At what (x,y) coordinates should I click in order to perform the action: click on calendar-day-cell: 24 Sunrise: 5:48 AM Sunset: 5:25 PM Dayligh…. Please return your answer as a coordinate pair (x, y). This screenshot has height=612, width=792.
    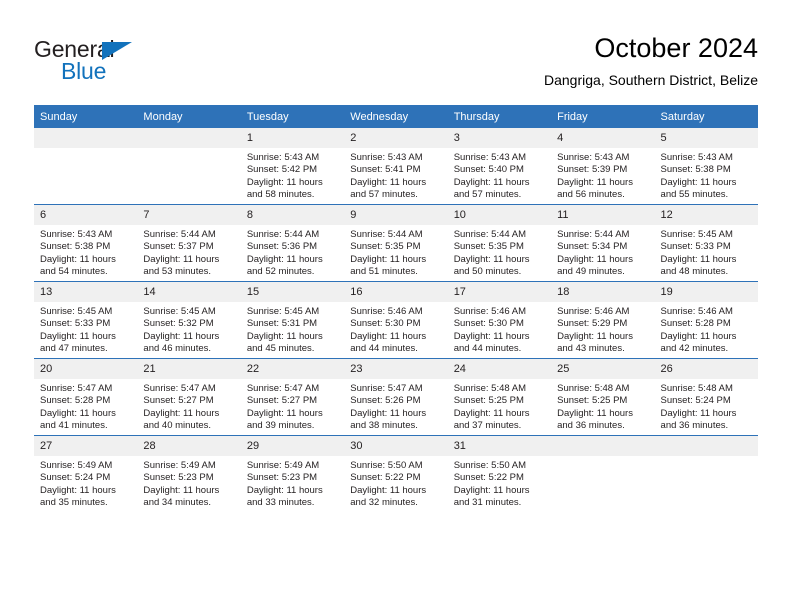
    Looking at the image, I should click on (499, 397).